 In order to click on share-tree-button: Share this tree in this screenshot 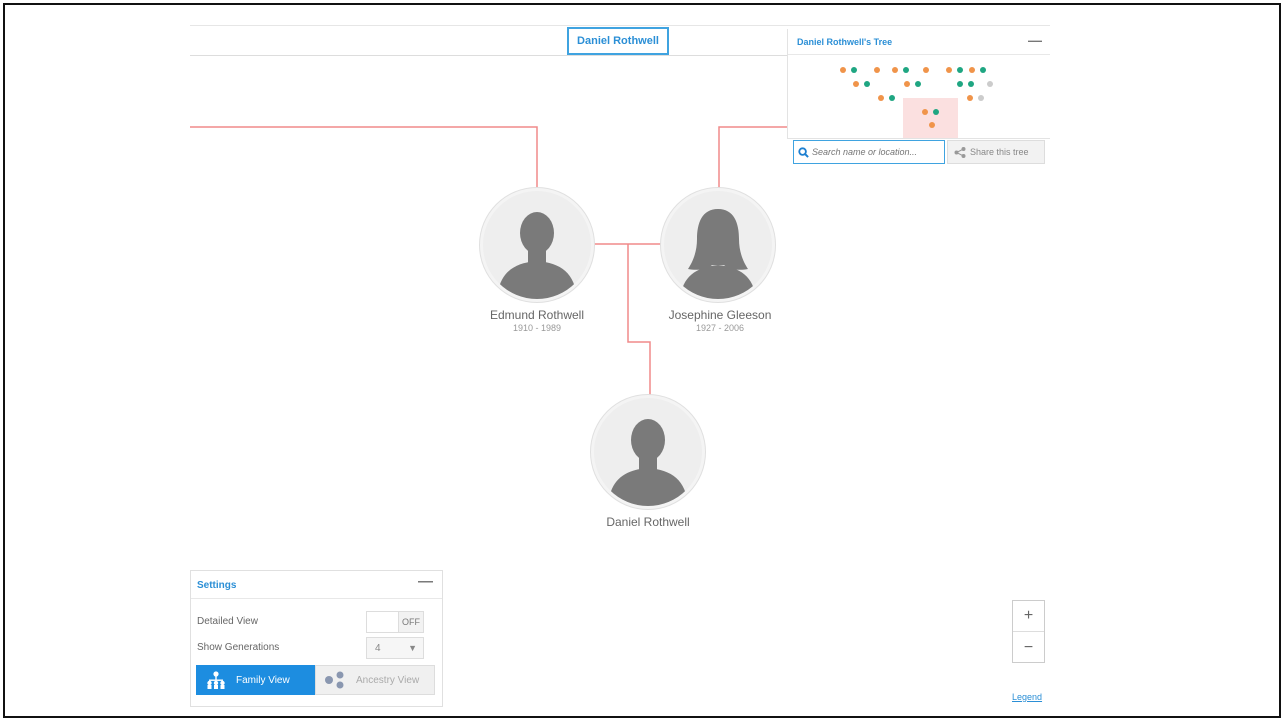, I will do `click(996, 152)`.